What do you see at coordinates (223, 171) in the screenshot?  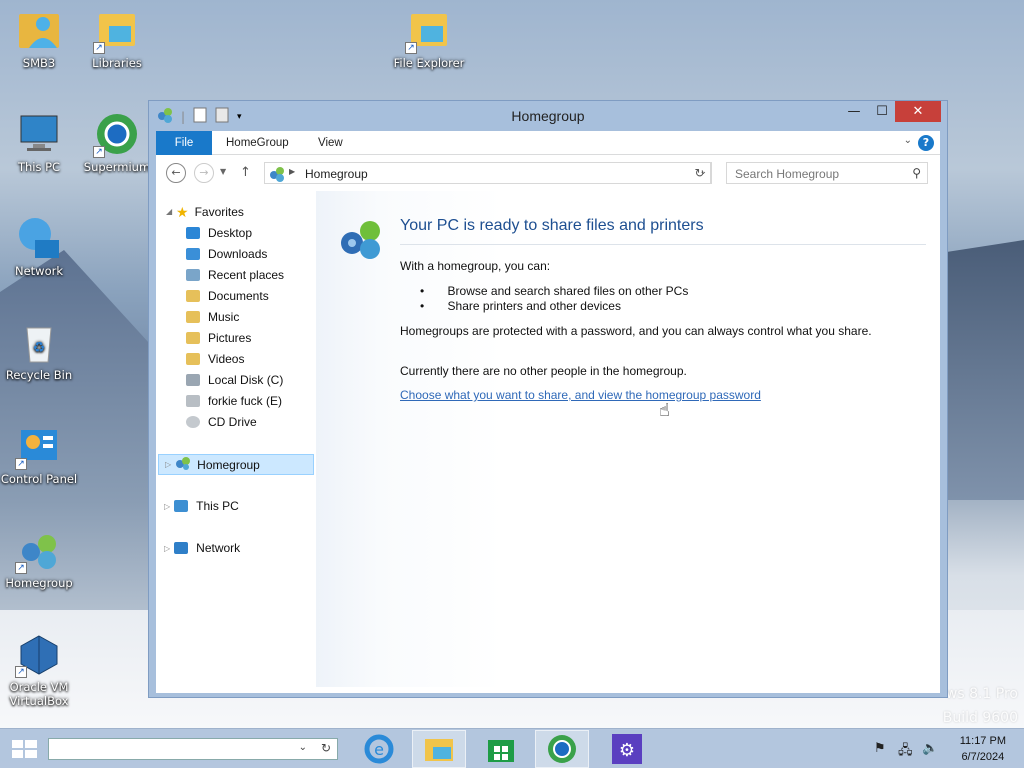 I see `recent-locations-icon: ▼` at bounding box center [223, 171].